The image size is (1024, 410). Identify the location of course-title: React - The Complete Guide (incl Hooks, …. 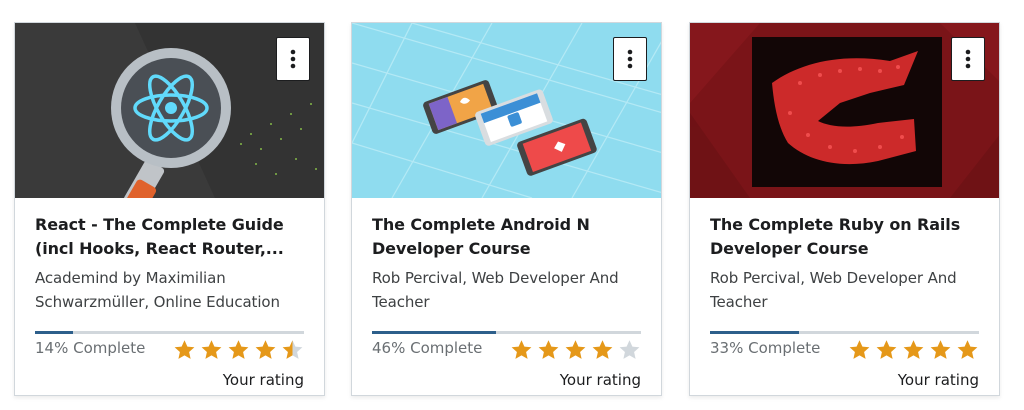
(169, 237).